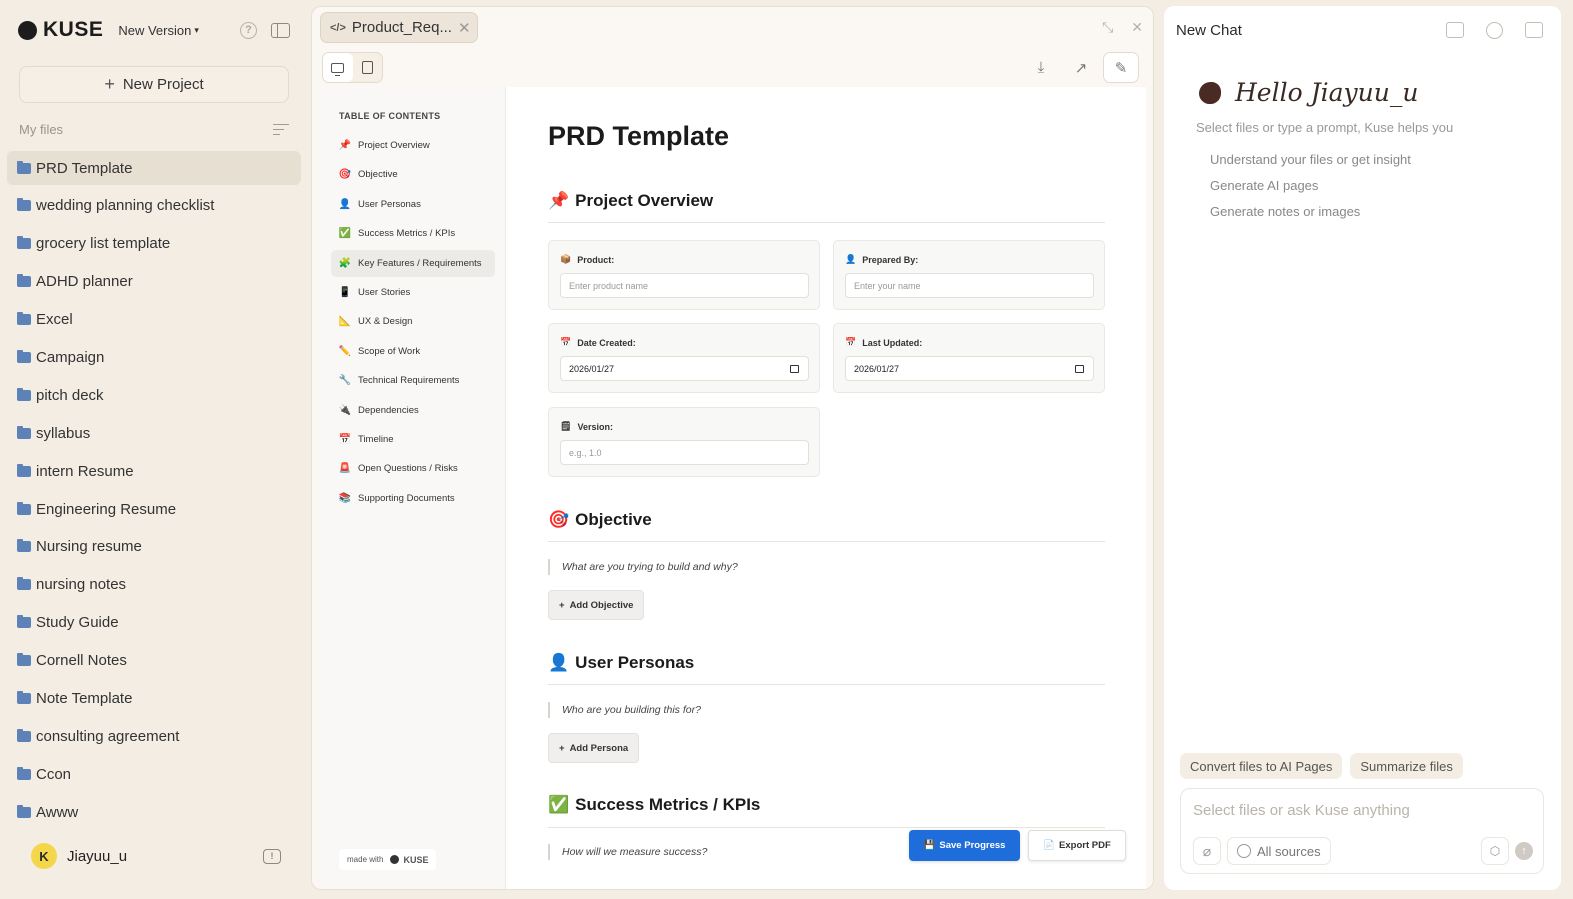 The height and width of the screenshot is (899, 1573). What do you see at coordinates (1310, 185) in the screenshot?
I see `chat-suggestion: Generate AI pages` at bounding box center [1310, 185].